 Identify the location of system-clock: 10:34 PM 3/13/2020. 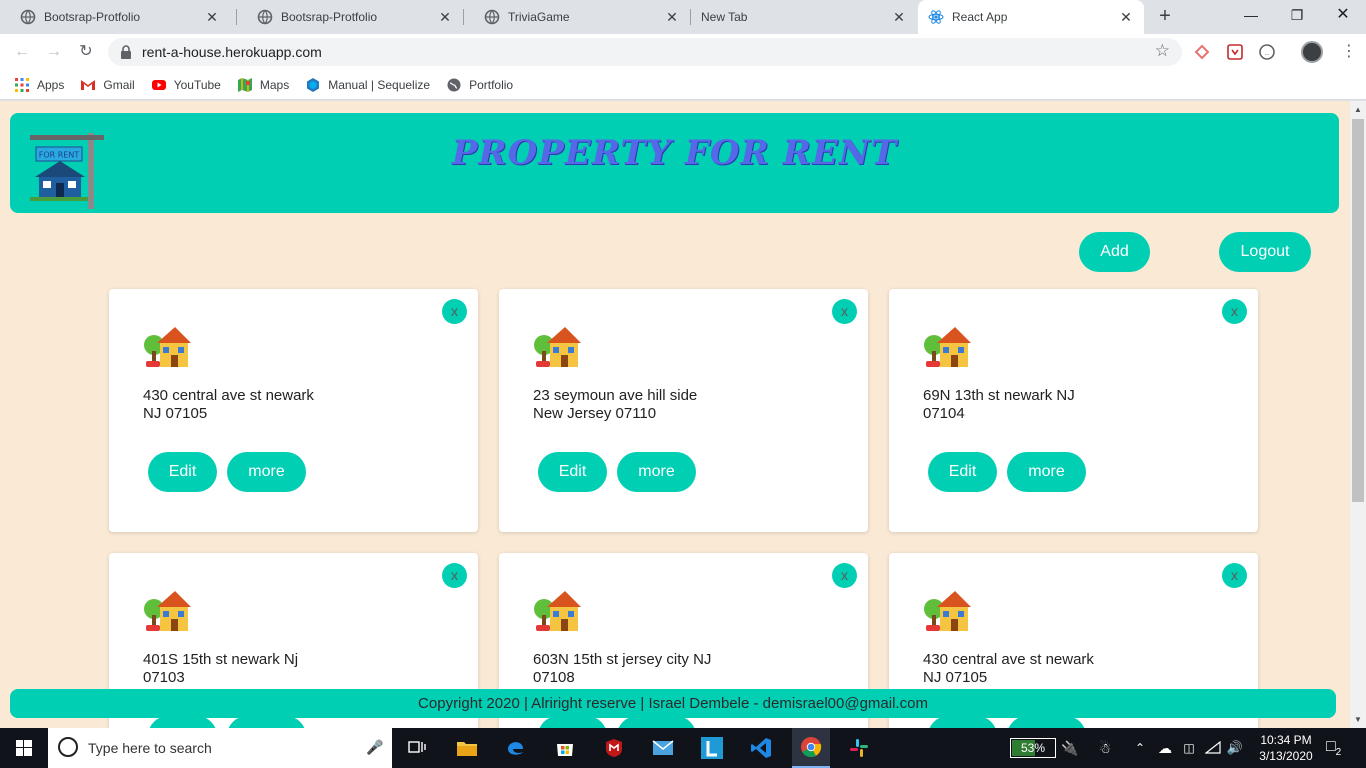
(1286, 748).